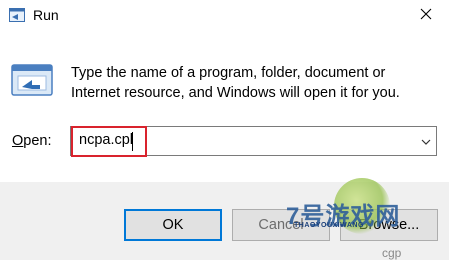 This screenshot has width=449, height=260. What do you see at coordinates (109, 141) in the screenshot?
I see `highlight-annotation` at bounding box center [109, 141].